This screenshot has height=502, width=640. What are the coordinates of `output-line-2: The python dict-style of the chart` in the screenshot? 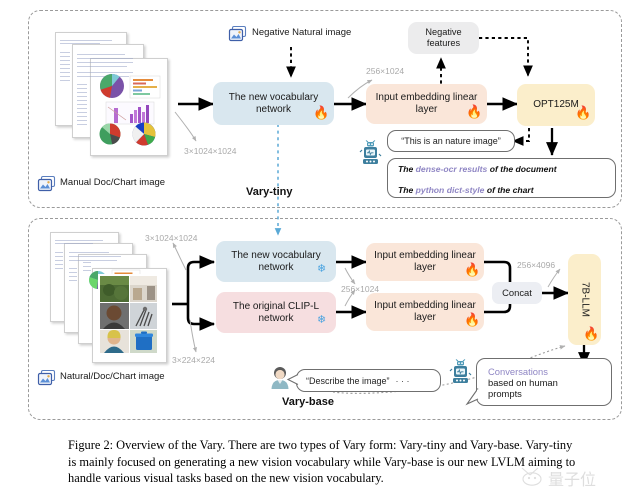 It's located at (466, 189).